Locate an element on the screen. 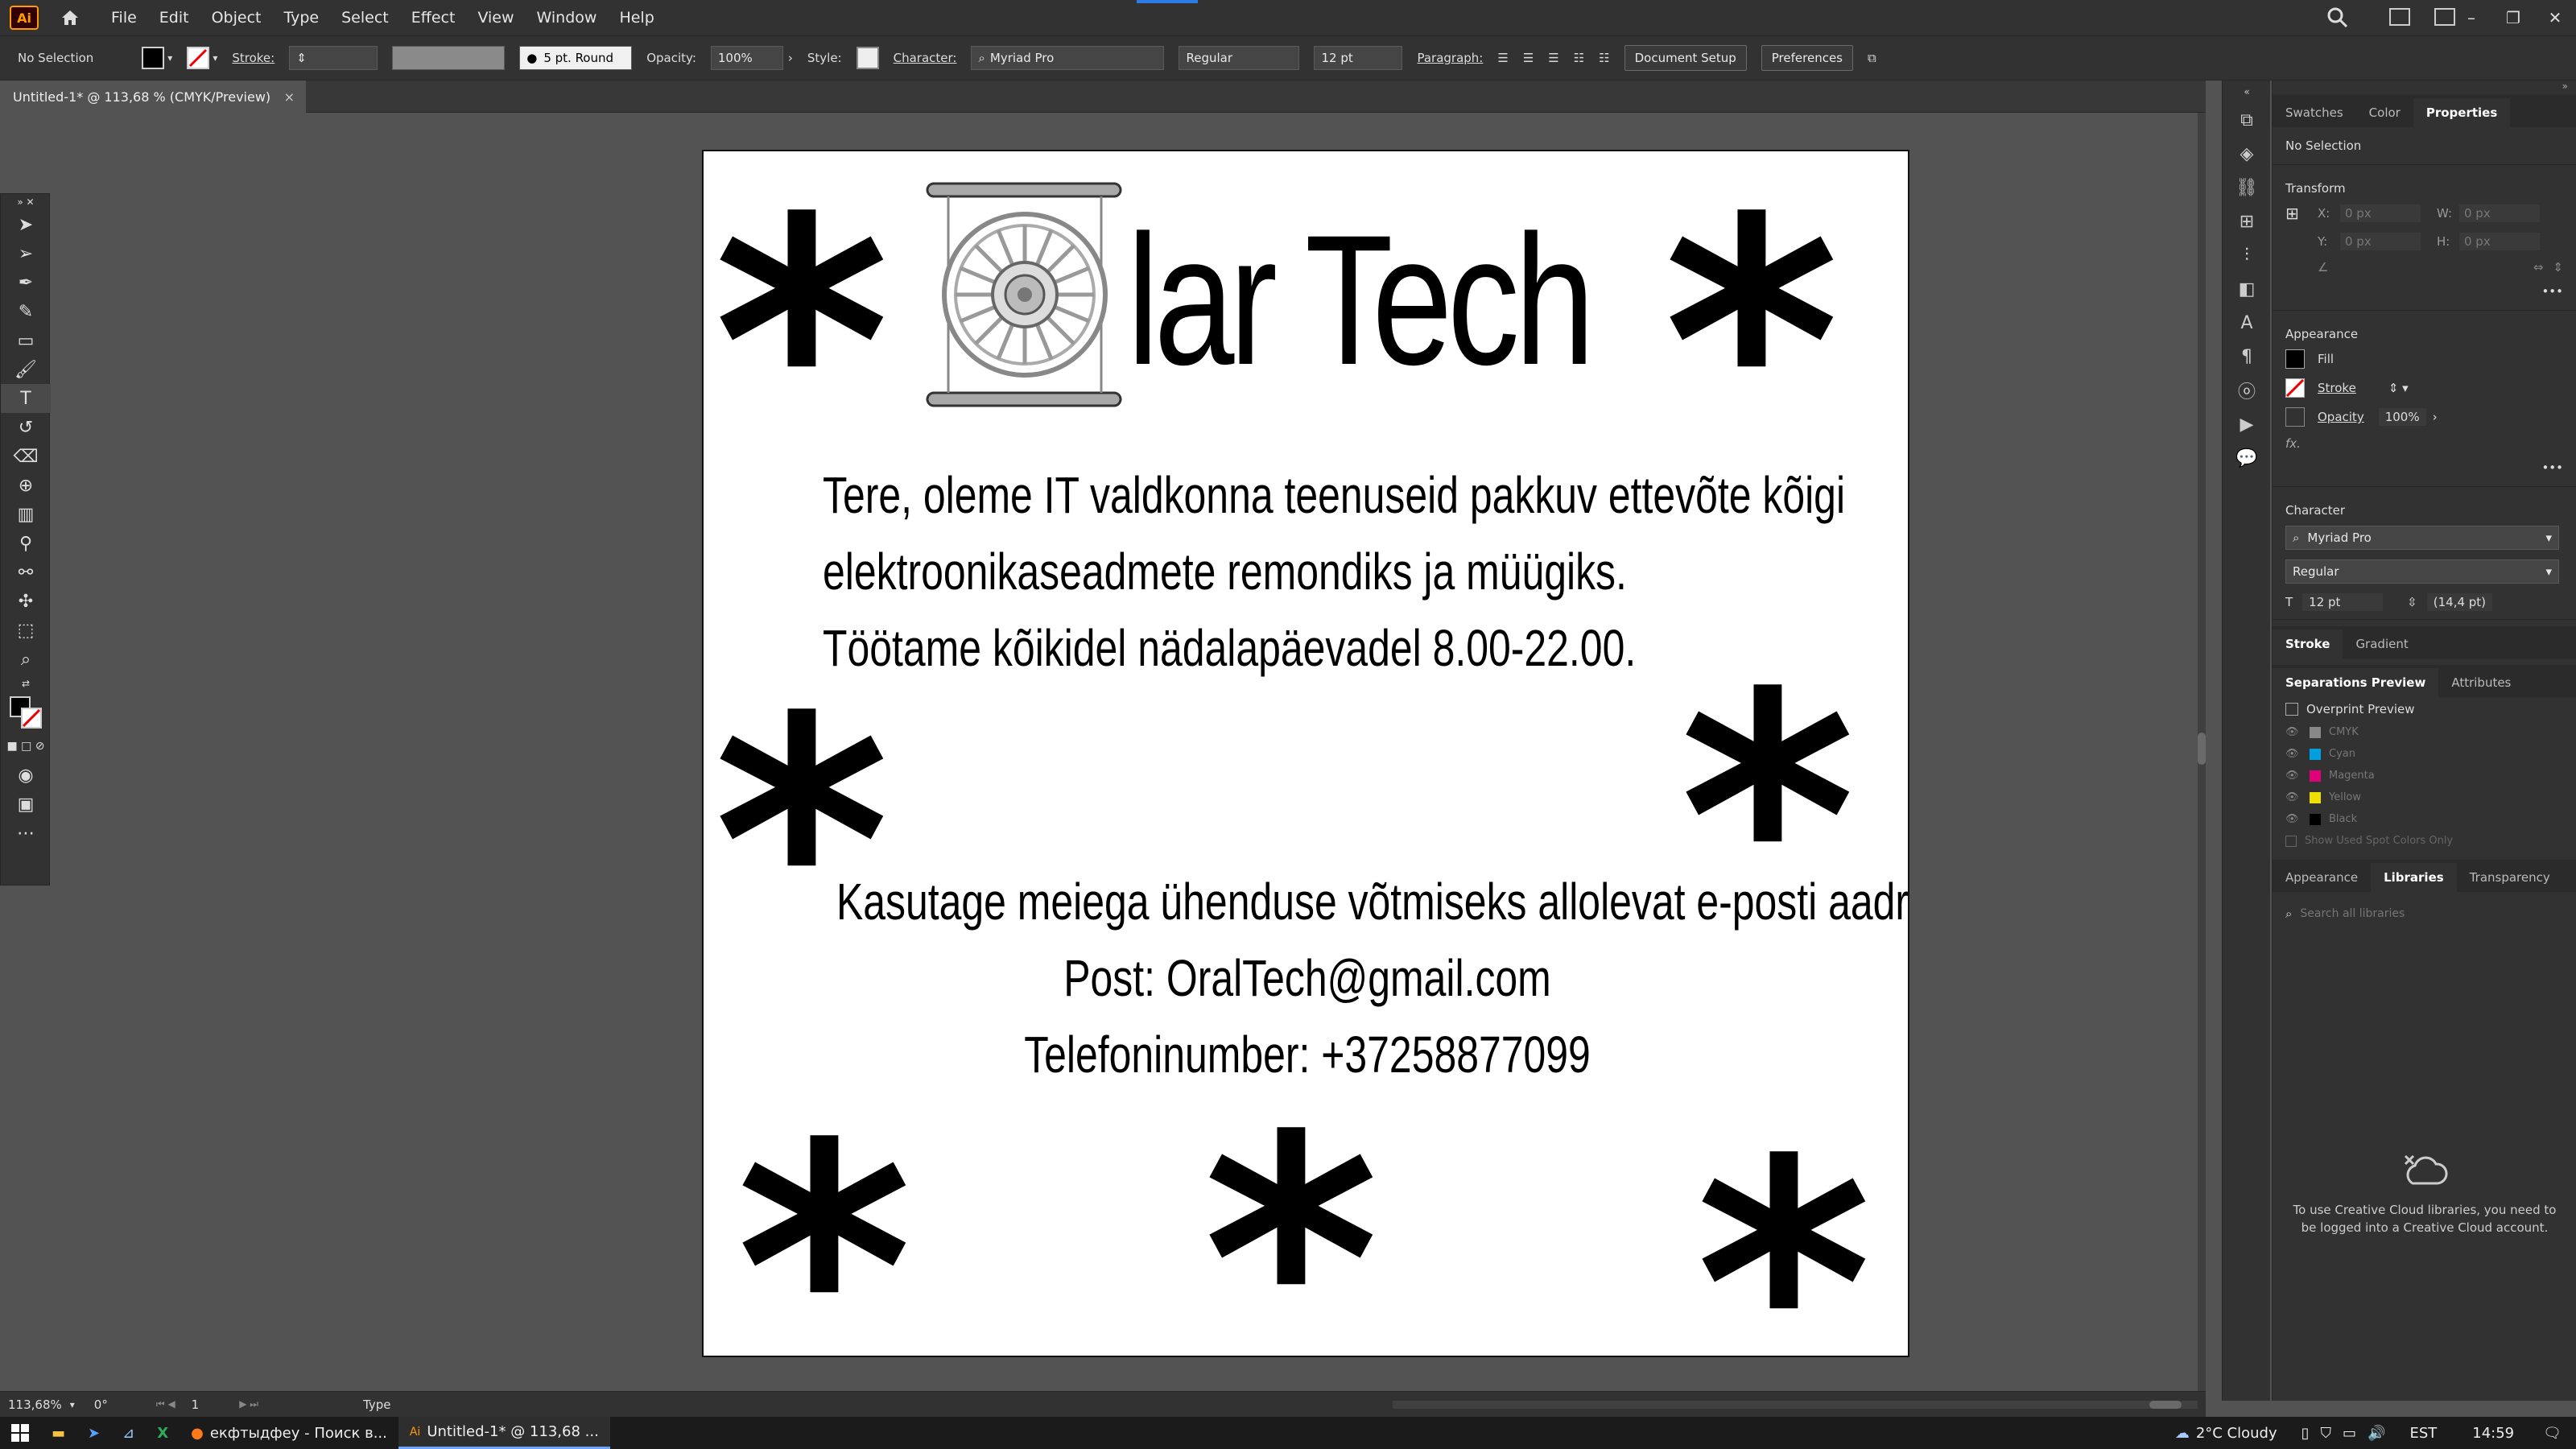 The height and width of the screenshot is (1449, 2576). close-window-button: ✕ is located at coordinates (2555, 17).